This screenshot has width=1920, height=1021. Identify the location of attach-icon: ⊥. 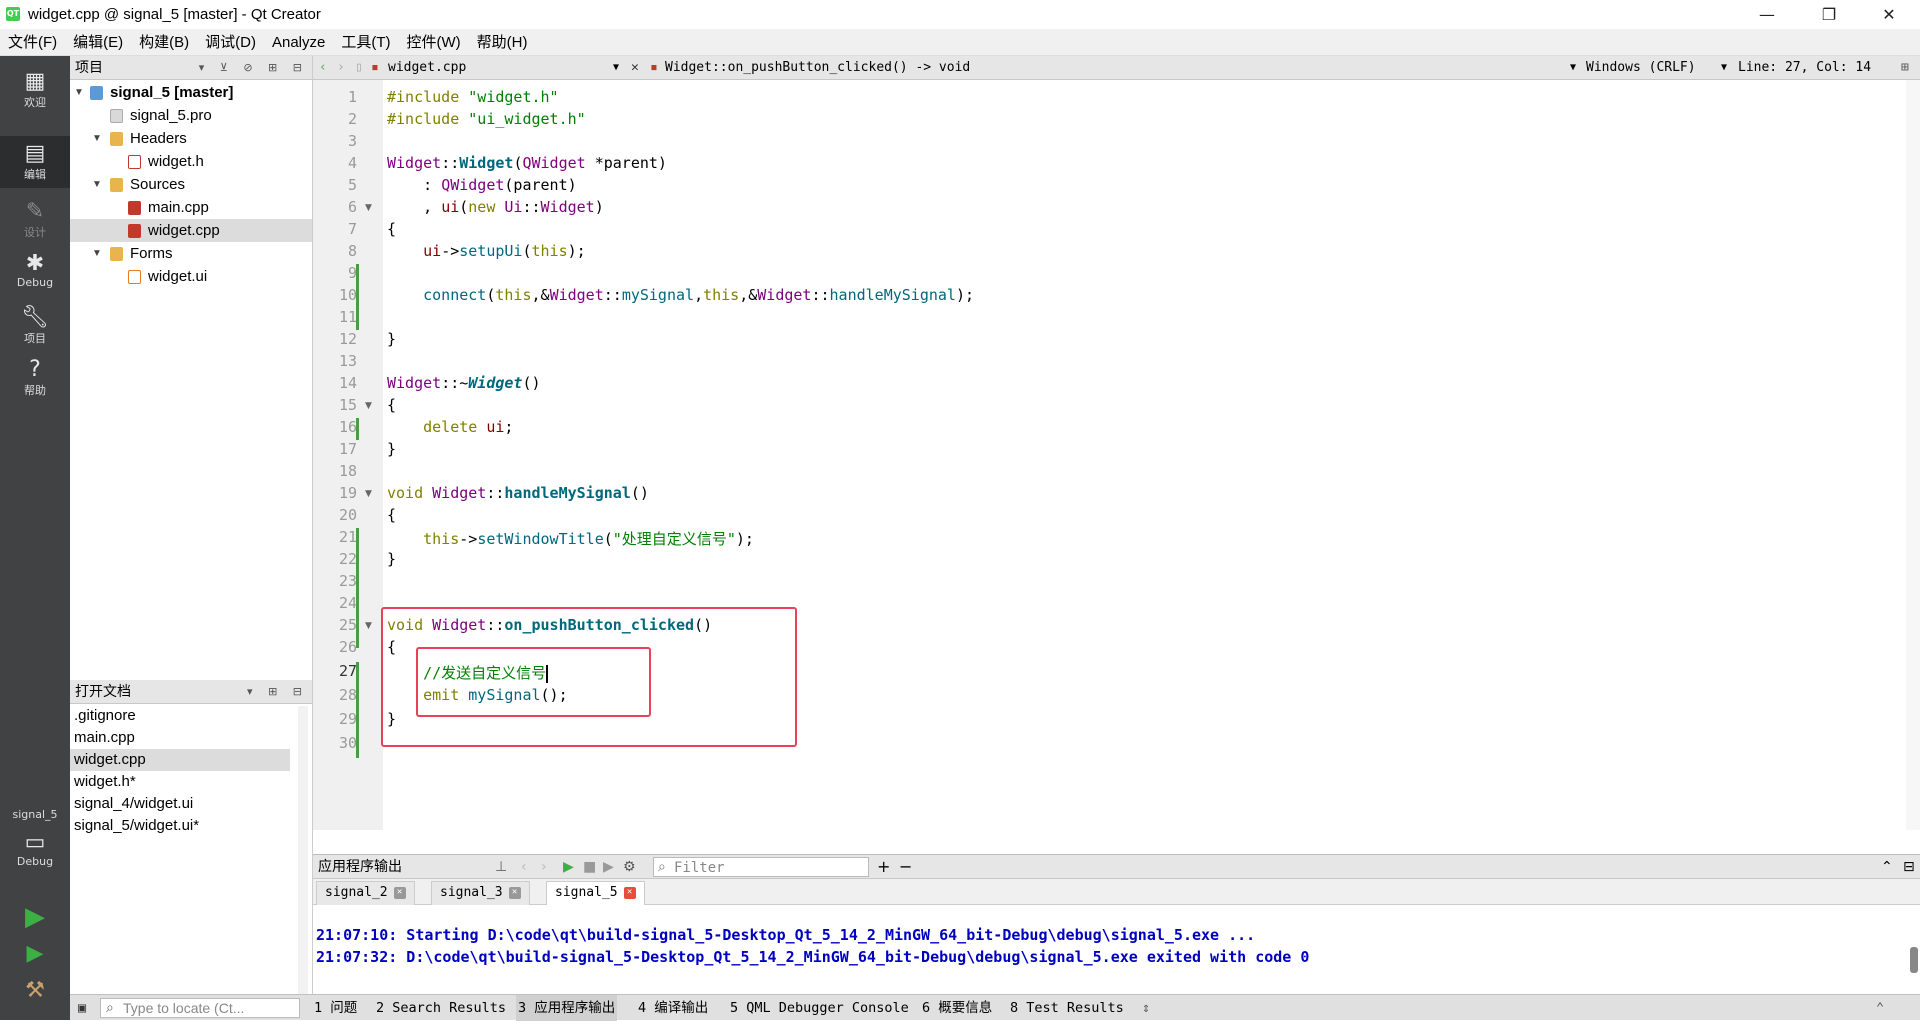
(501, 867).